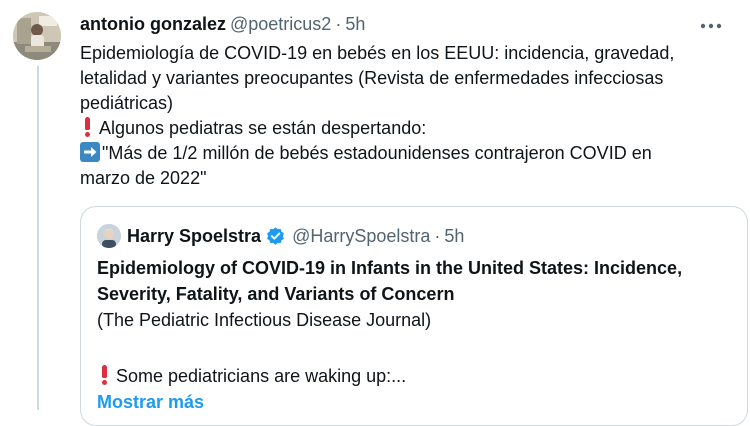 The width and height of the screenshot is (750, 426). I want to click on quoted-spacer, so click(417, 348).